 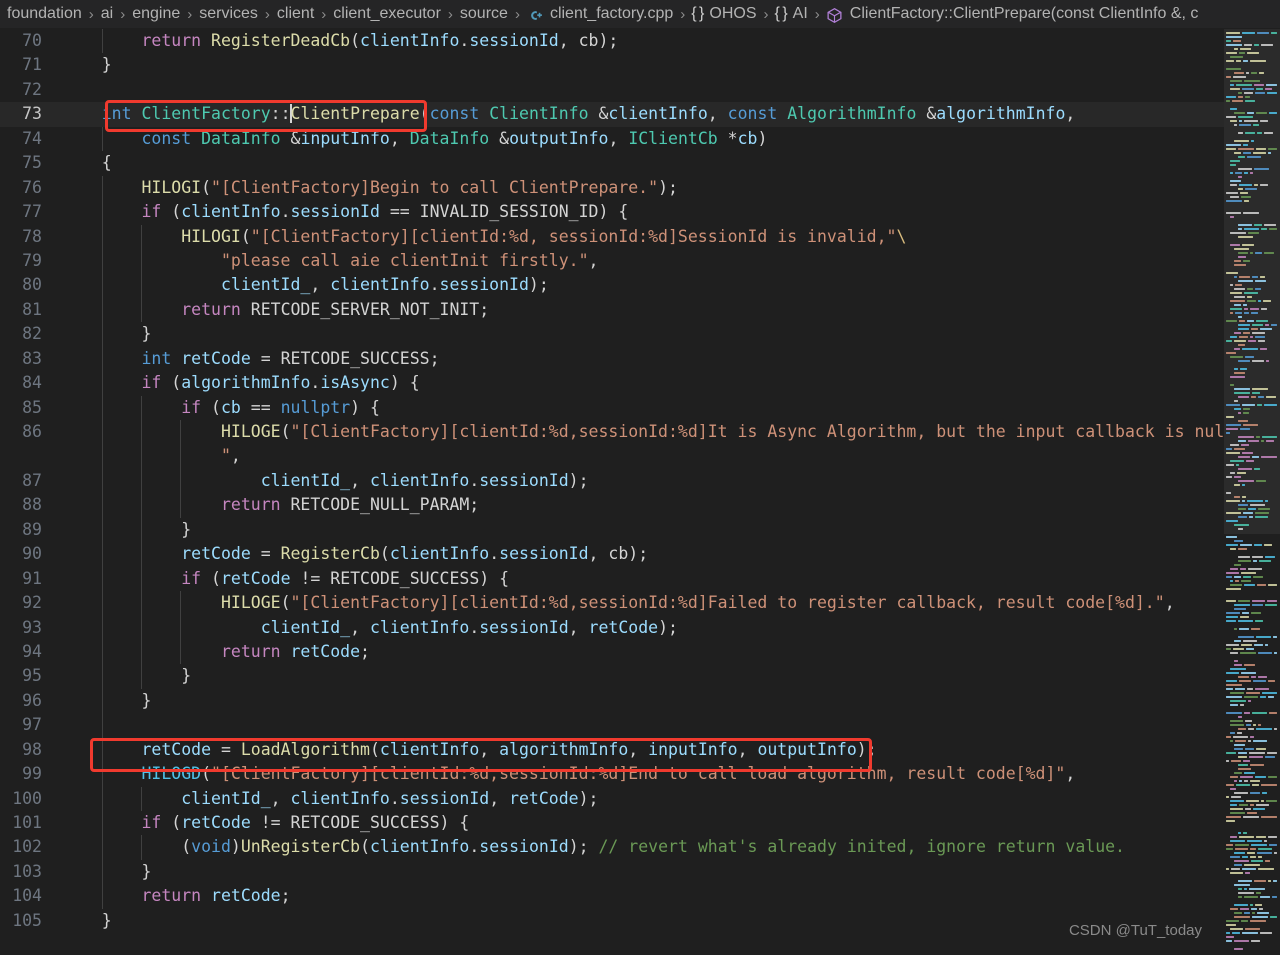 I want to click on code-line: 96 }, so click(x=612, y=701).